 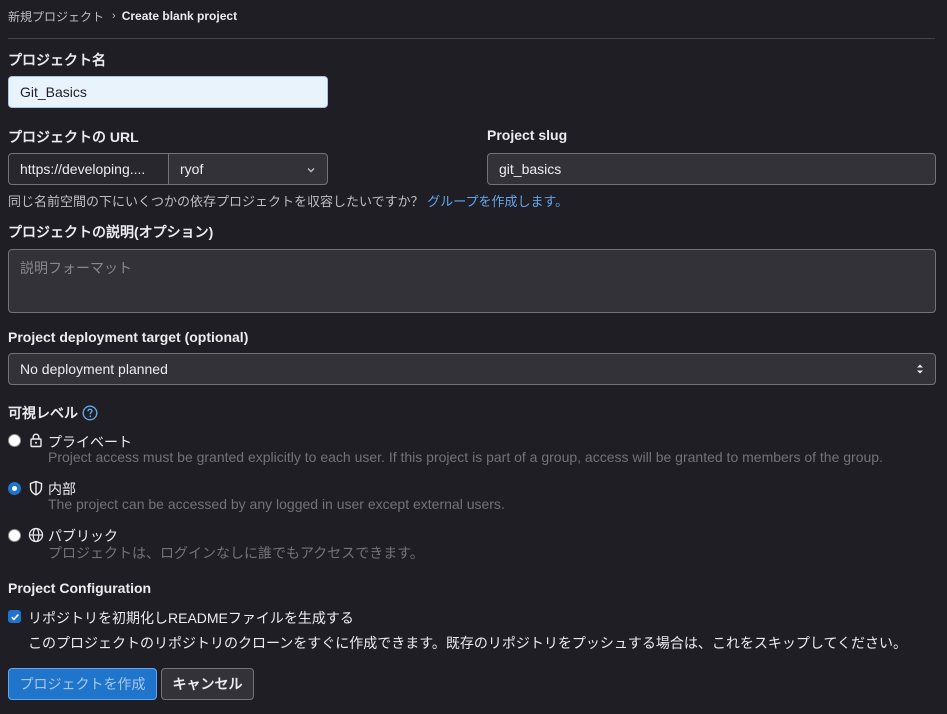 I want to click on visibility-internal-radio, so click(x=14, y=488).